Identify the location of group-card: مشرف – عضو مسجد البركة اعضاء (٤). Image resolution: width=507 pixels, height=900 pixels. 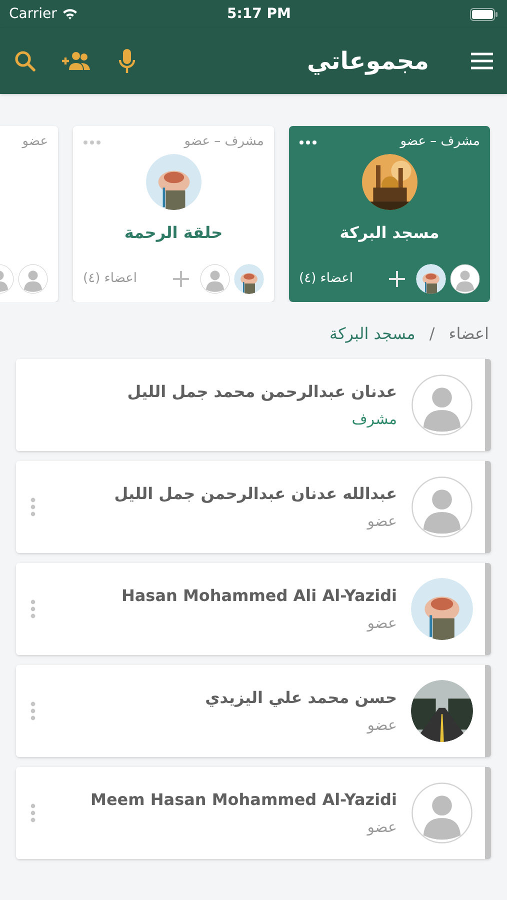
(389, 214).